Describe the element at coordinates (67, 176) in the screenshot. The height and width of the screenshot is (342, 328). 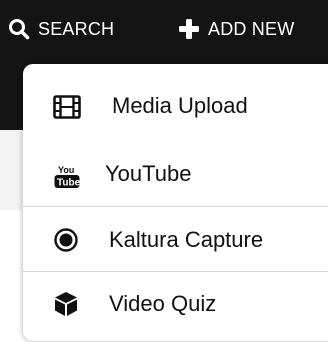
I see `youtube-icon: You Tube` at that location.